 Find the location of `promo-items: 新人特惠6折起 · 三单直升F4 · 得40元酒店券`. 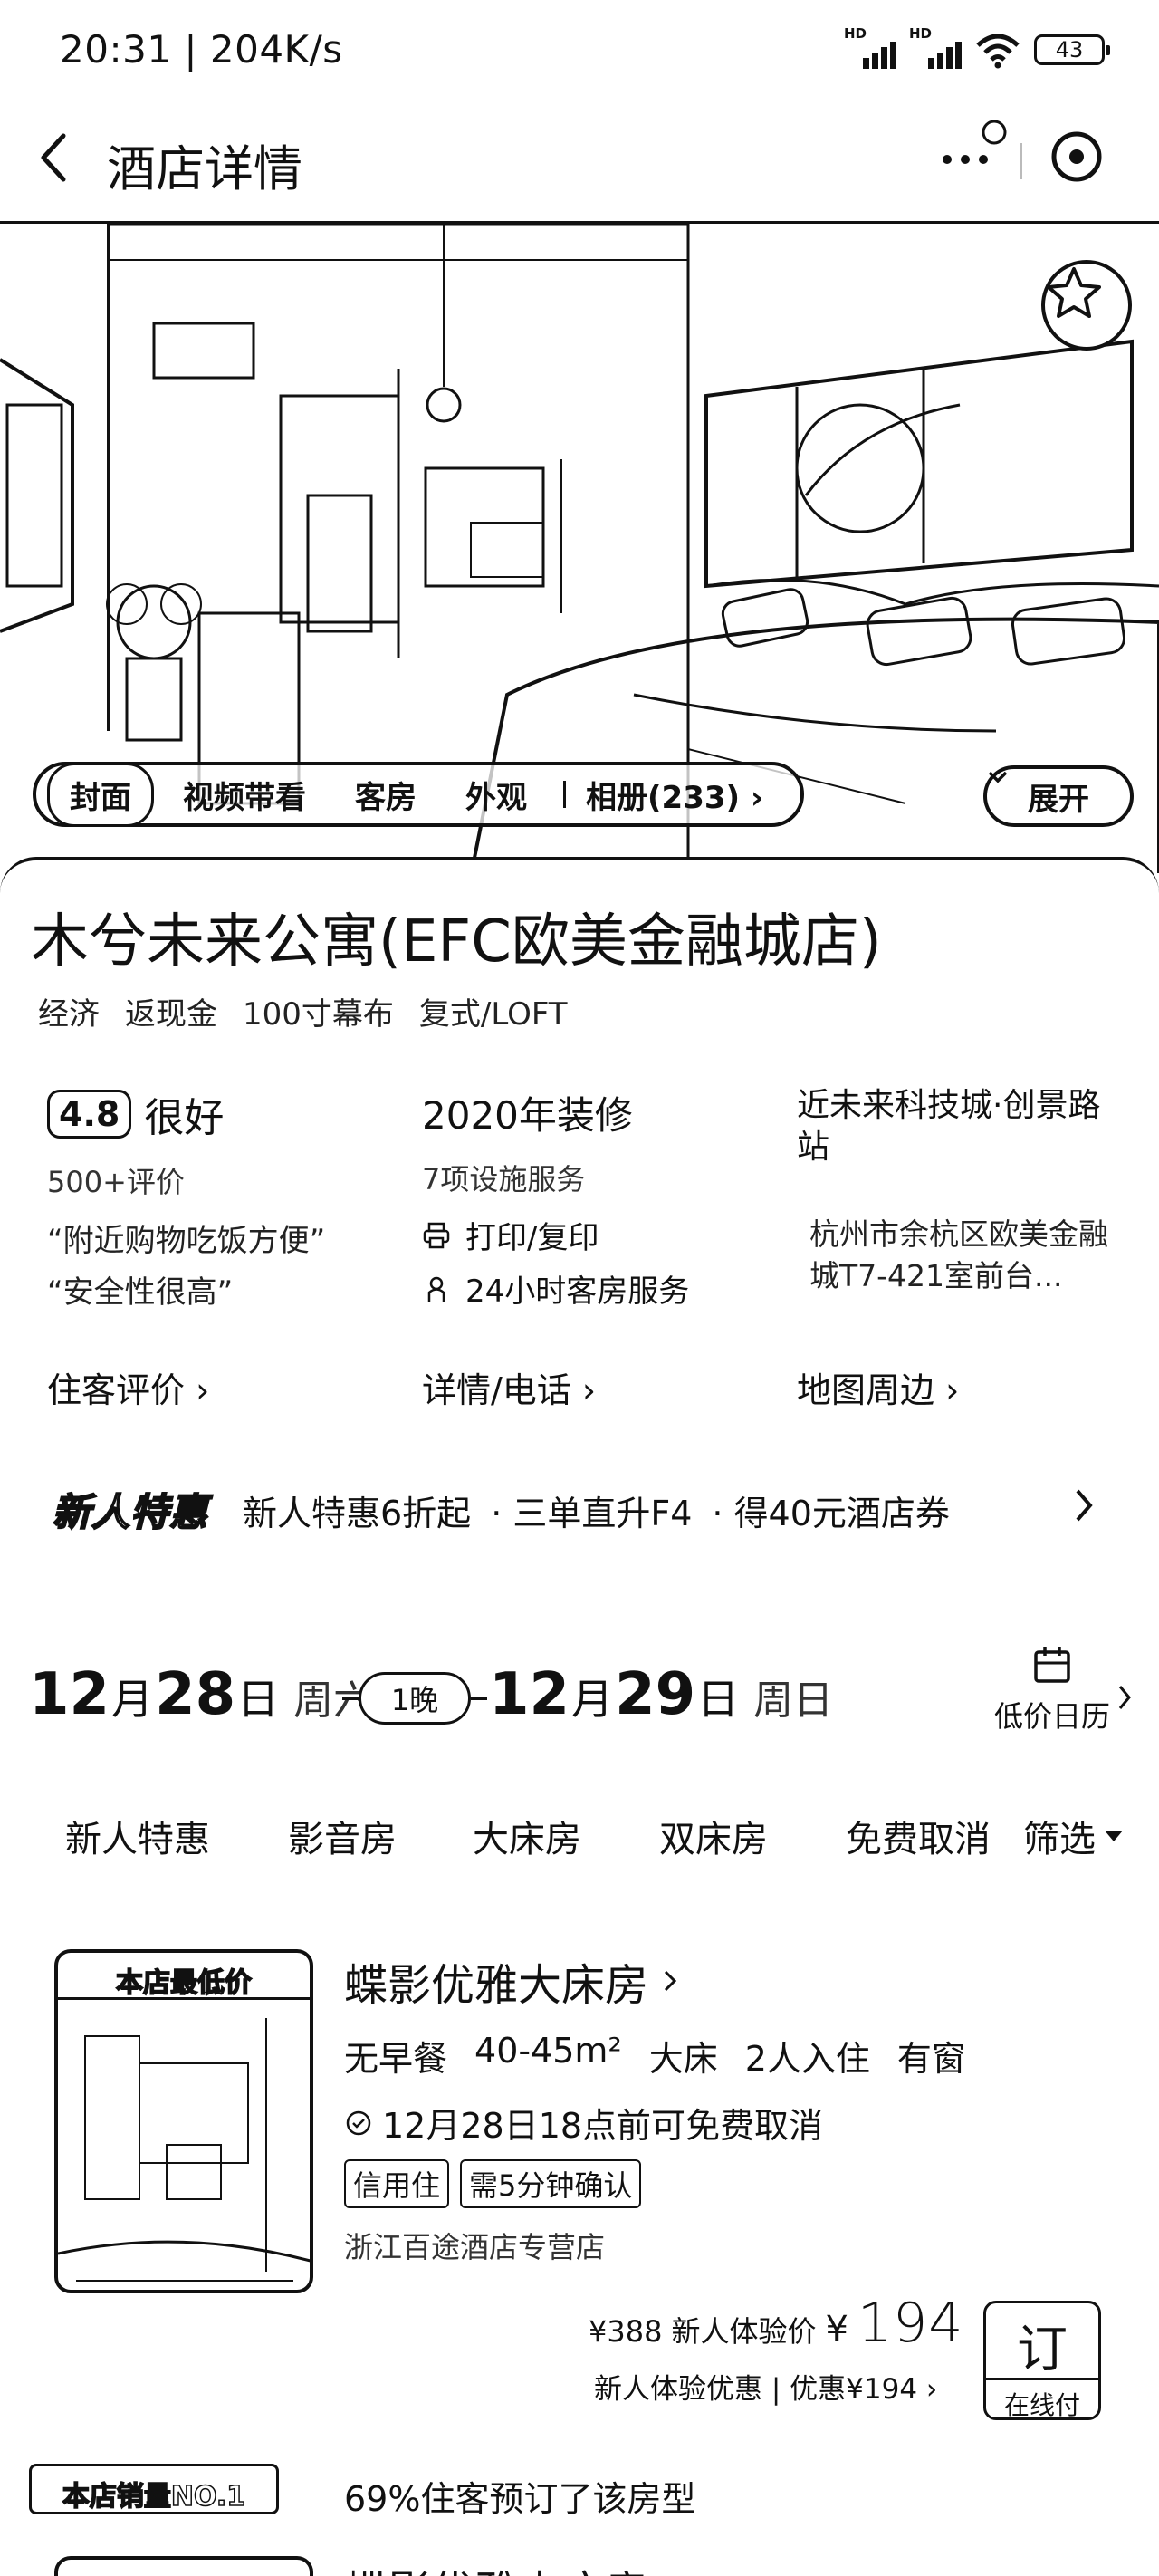

promo-items: 新人特惠6折起 · 三单直升F4 · 得40元酒店券 is located at coordinates (596, 1510).